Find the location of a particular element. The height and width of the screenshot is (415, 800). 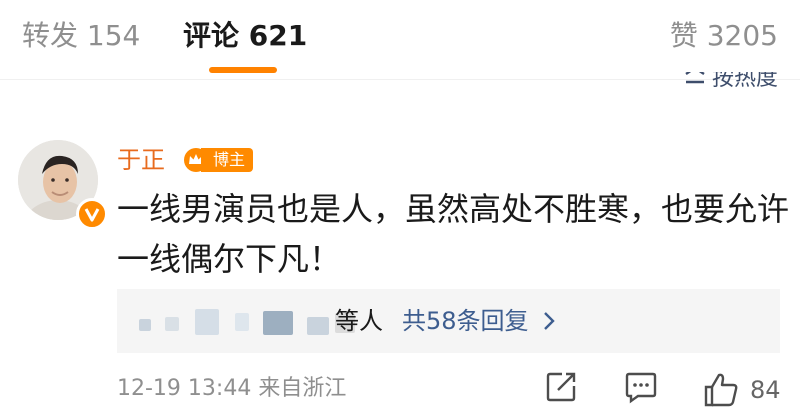

blurred-names is located at coordinates (248, 322).